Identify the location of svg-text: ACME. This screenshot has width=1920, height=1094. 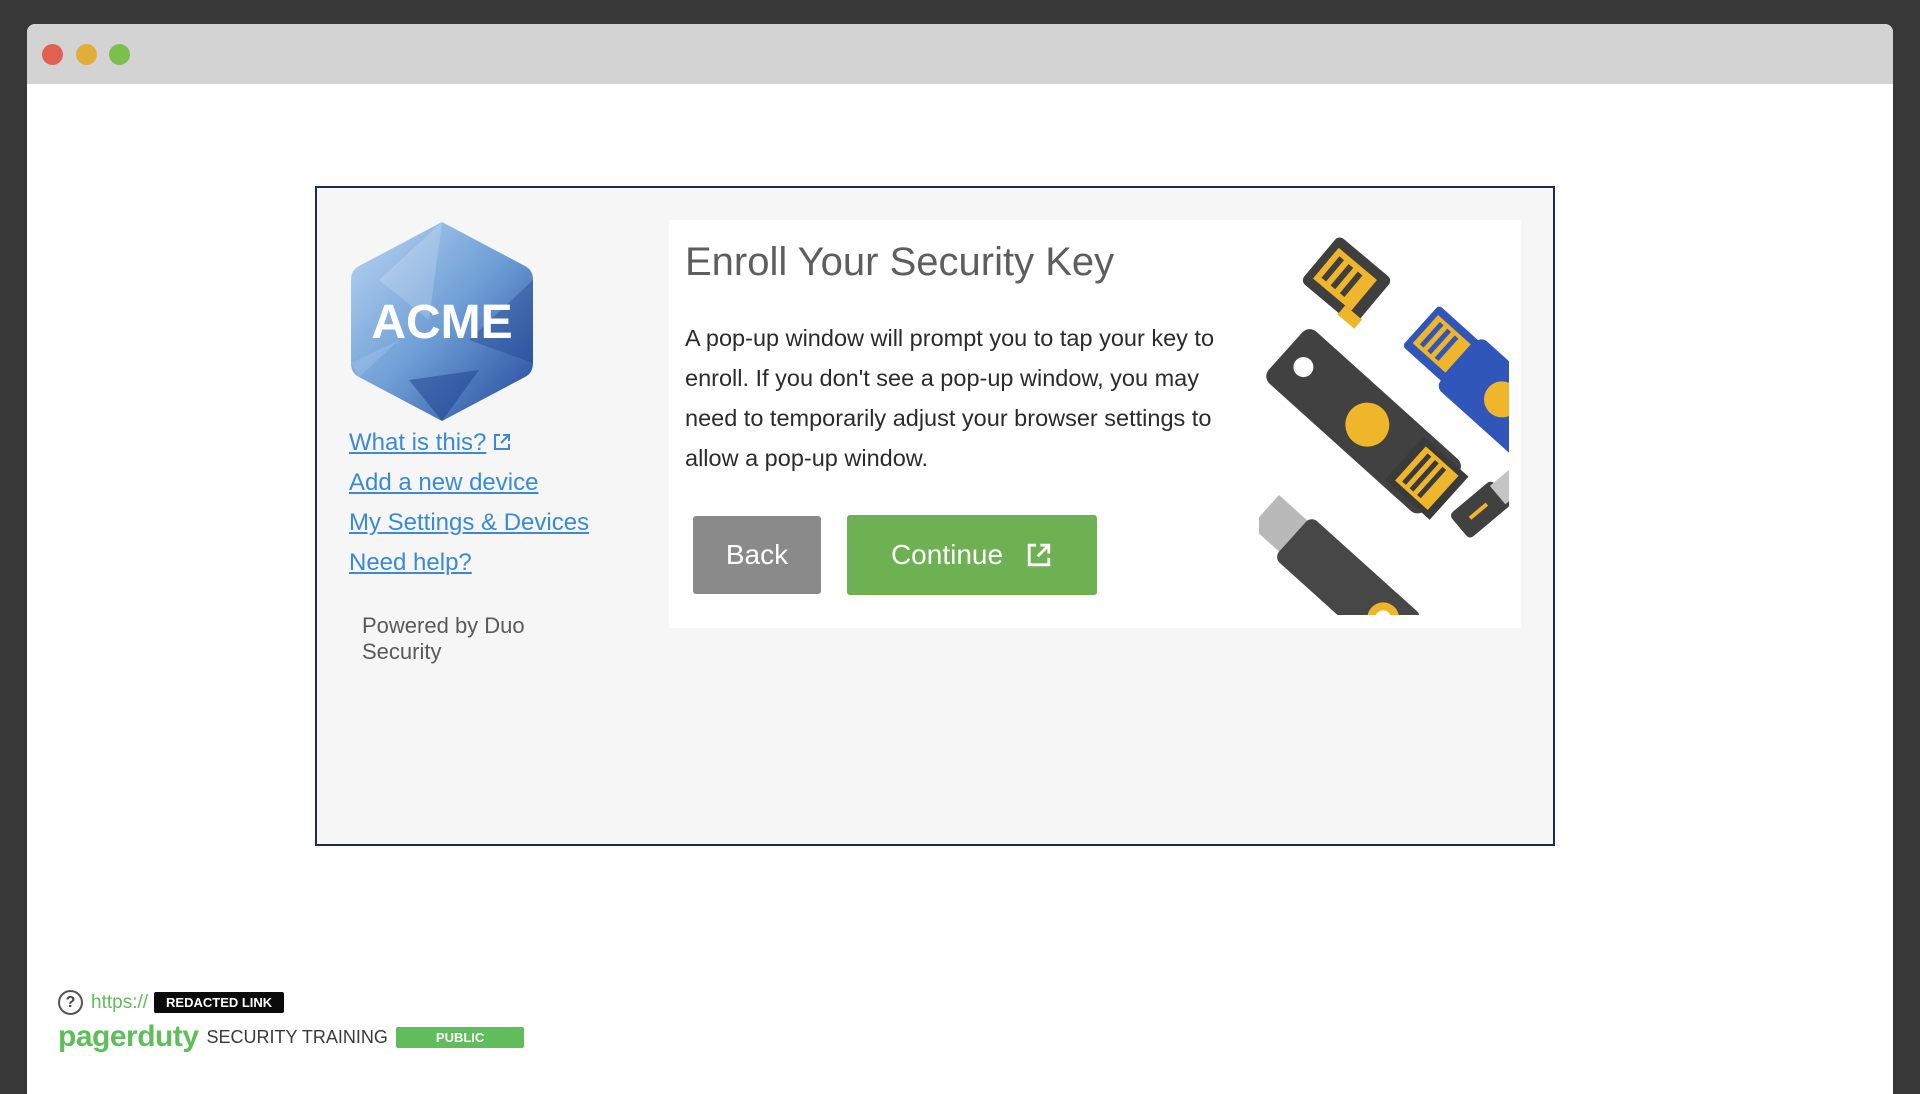
(441, 322).